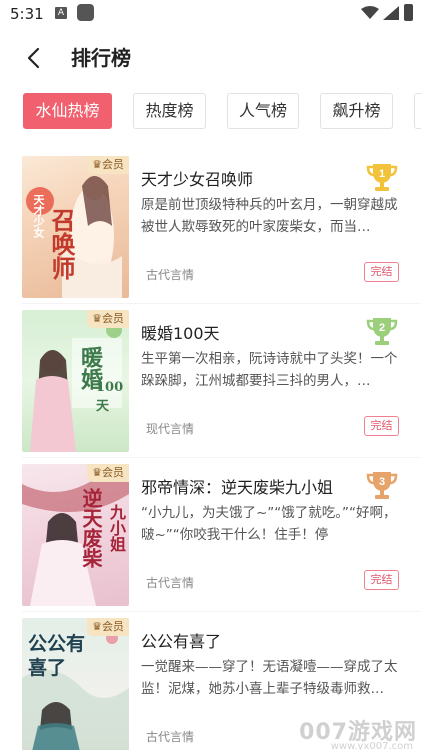 This screenshot has height=750, width=421. I want to click on trophy-silver-icon: 2, so click(382, 331).